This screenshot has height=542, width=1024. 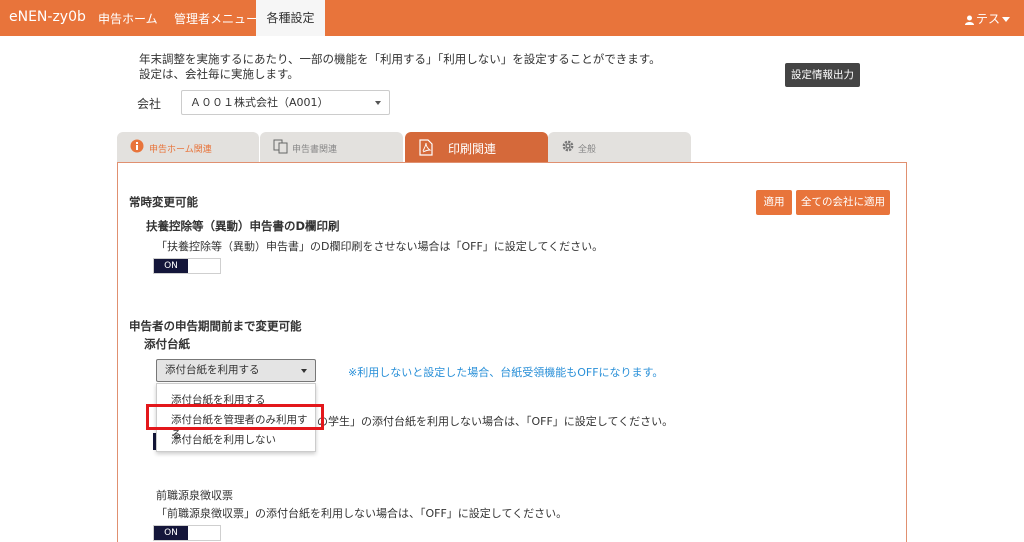 I want to click on attachment-select-value: 添付台紙を利用する, so click(x=212, y=370).